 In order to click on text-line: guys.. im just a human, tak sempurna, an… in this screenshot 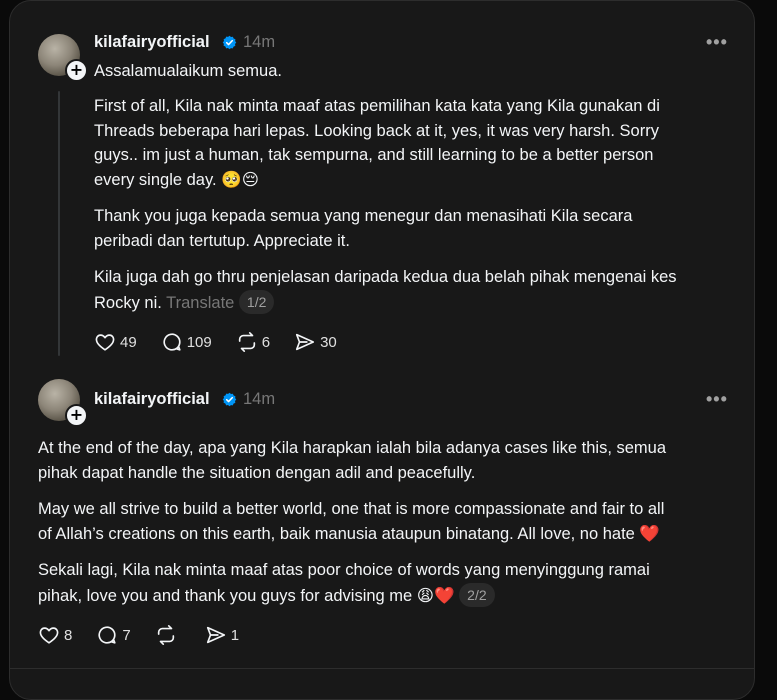, I will do `click(374, 155)`.